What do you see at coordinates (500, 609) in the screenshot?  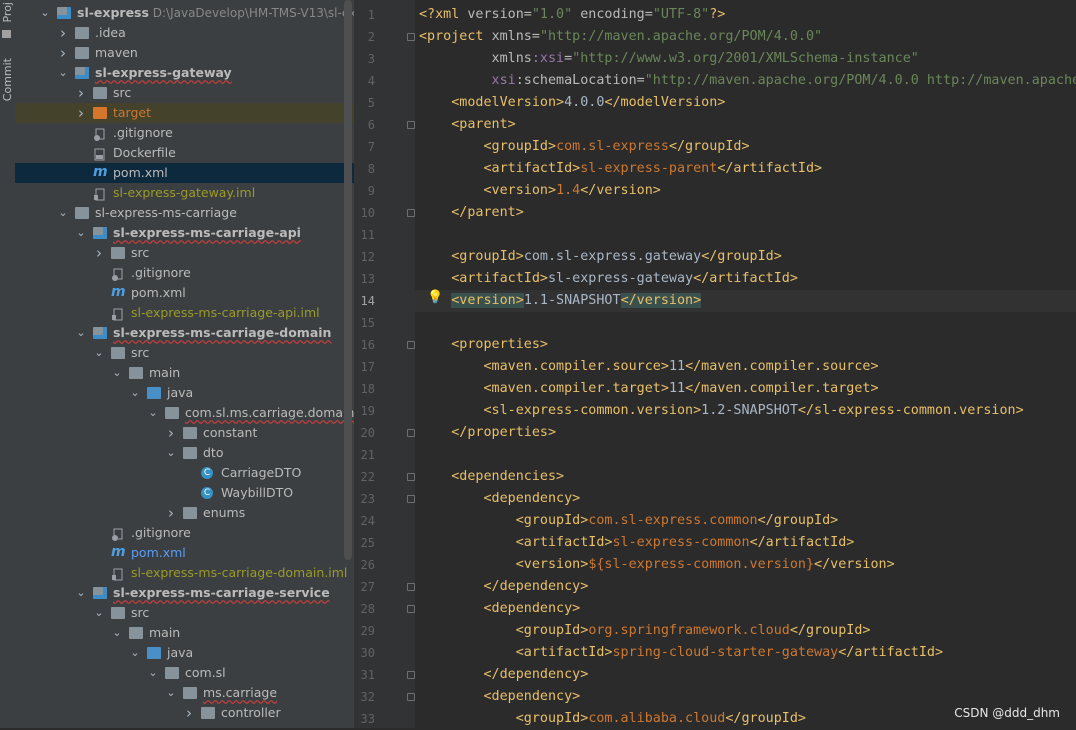 I see `code-line: <dependency>` at bounding box center [500, 609].